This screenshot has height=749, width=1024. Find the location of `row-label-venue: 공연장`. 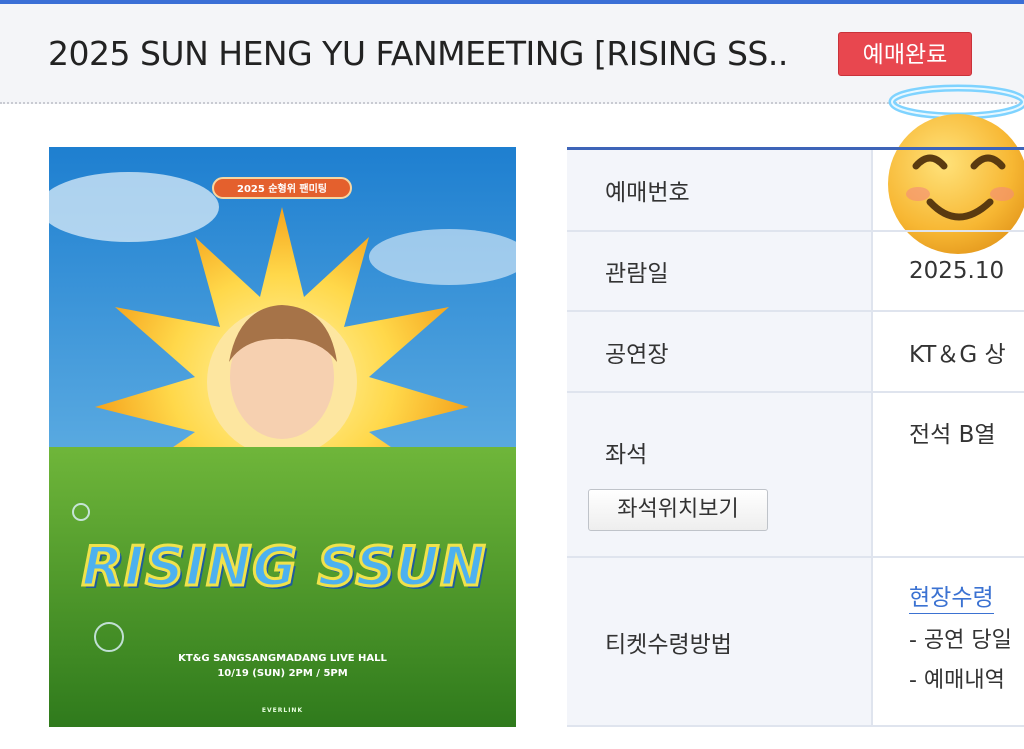

row-label-venue: 공연장 is located at coordinates (720, 351).